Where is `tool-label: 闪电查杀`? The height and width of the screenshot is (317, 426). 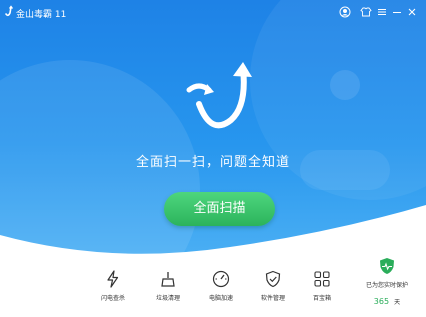 tool-label: 闪电查杀 is located at coordinates (112, 298).